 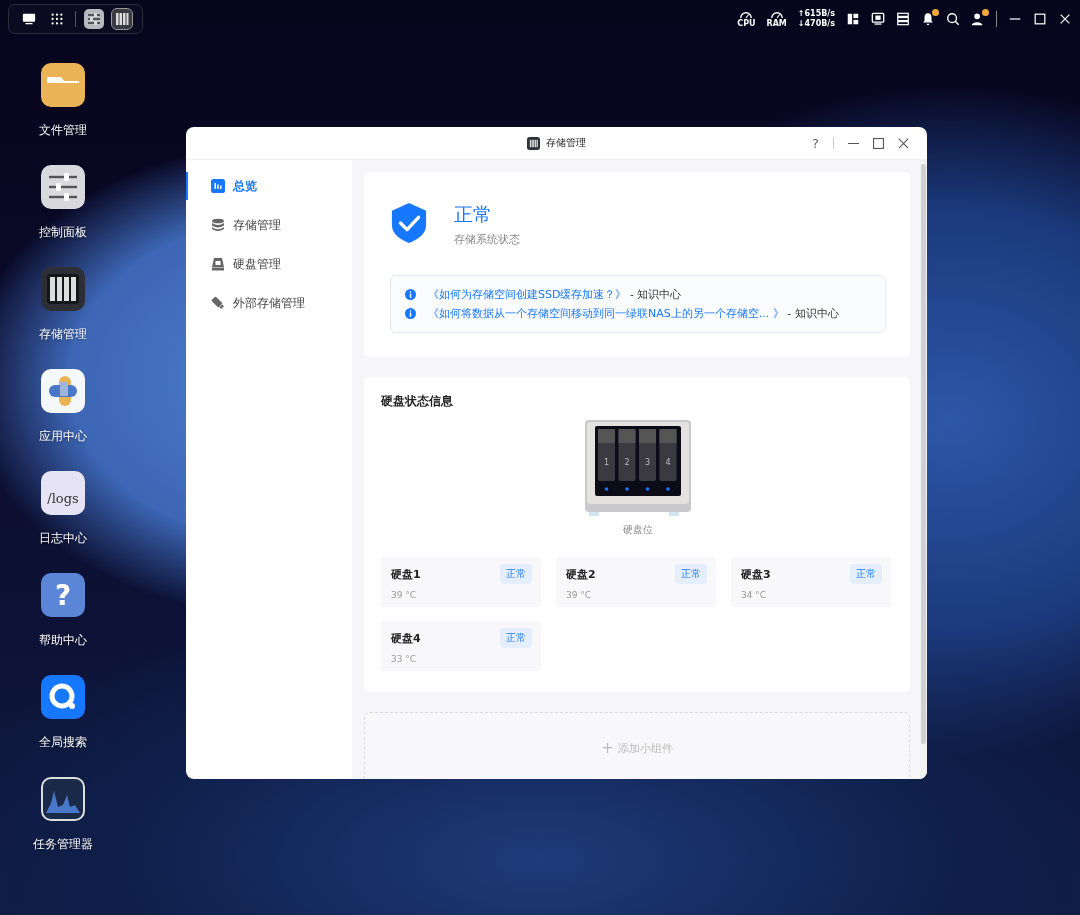 What do you see at coordinates (636, 582) in the screenshot?
I see `disk-card: 硬盘2 正常 39 °C` at bounding box center [636, 582].